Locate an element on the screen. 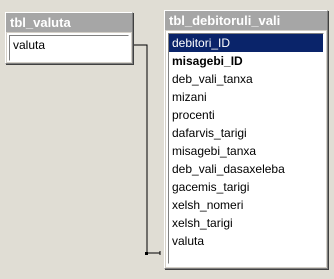  field-xelsh-tarigi: xelsh_tarigi is located at coordinates (246, 223).